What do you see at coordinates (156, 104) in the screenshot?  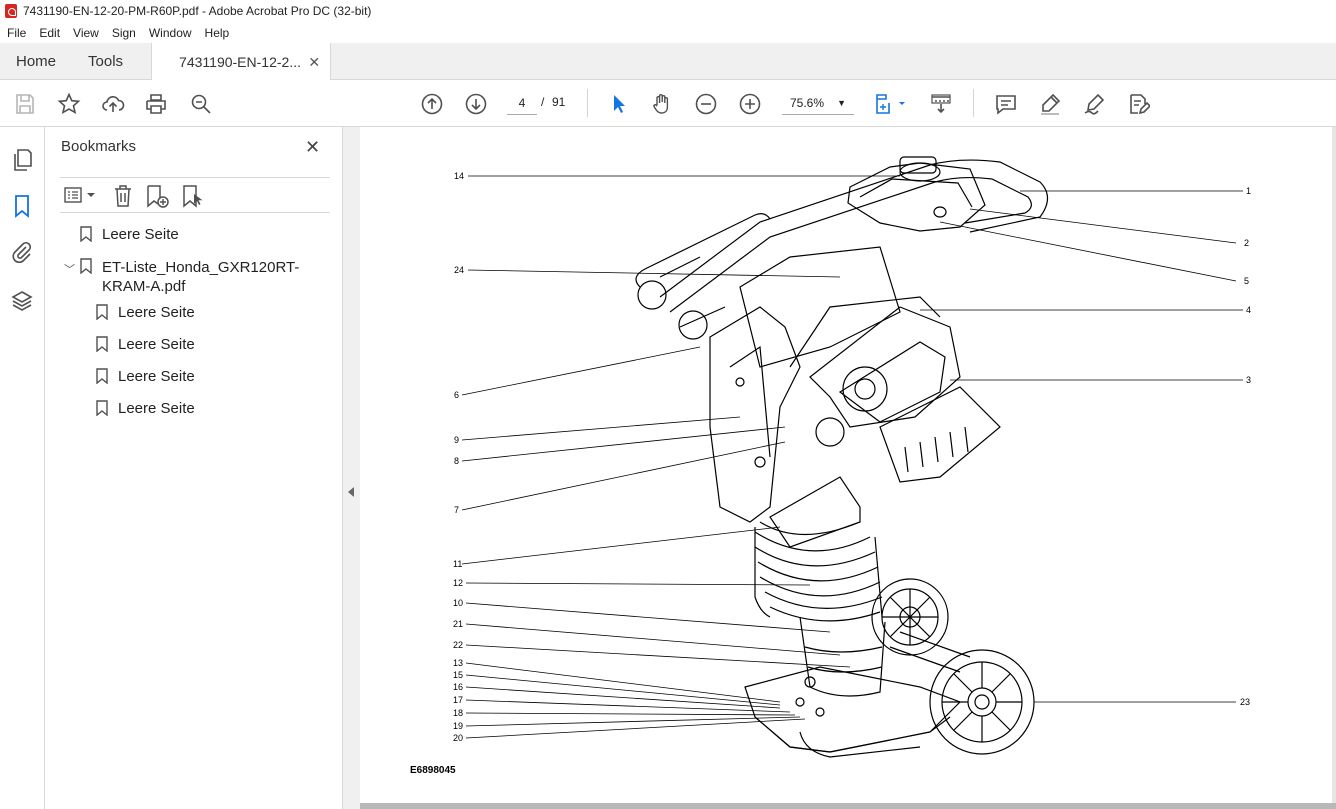 I see `print-icon` at bounding box center [156, 104].